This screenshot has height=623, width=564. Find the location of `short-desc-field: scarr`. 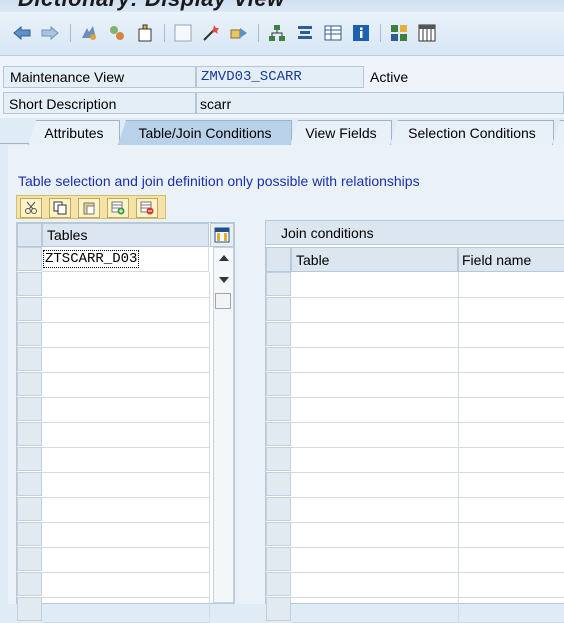

short-desc-field: scarr is located at coordinates (380, 103).